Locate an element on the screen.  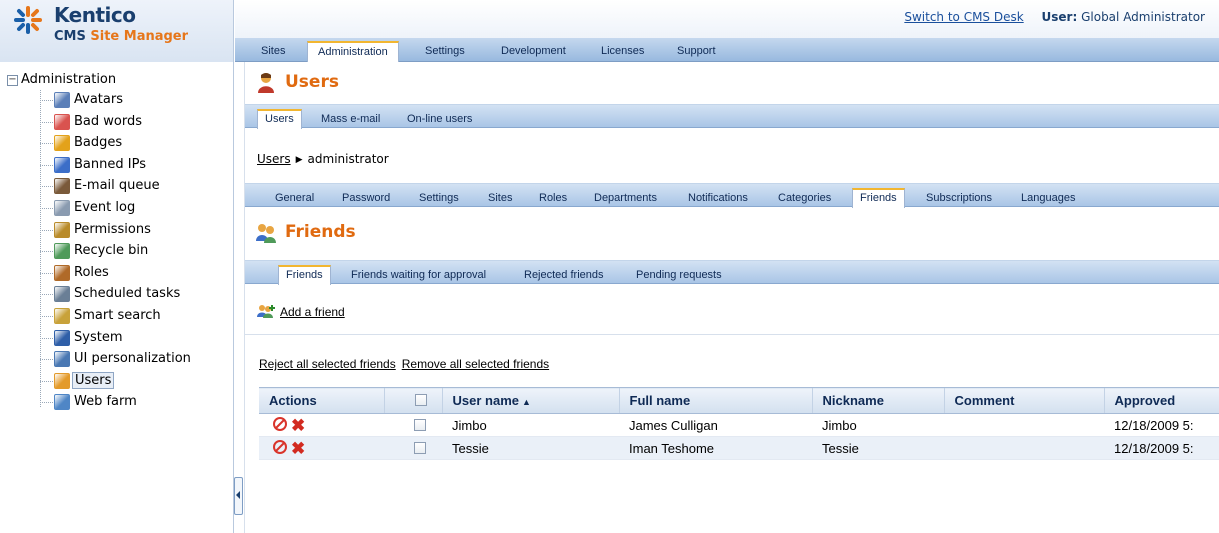
tab-settings: Settings is located at coordinates (445, 51).